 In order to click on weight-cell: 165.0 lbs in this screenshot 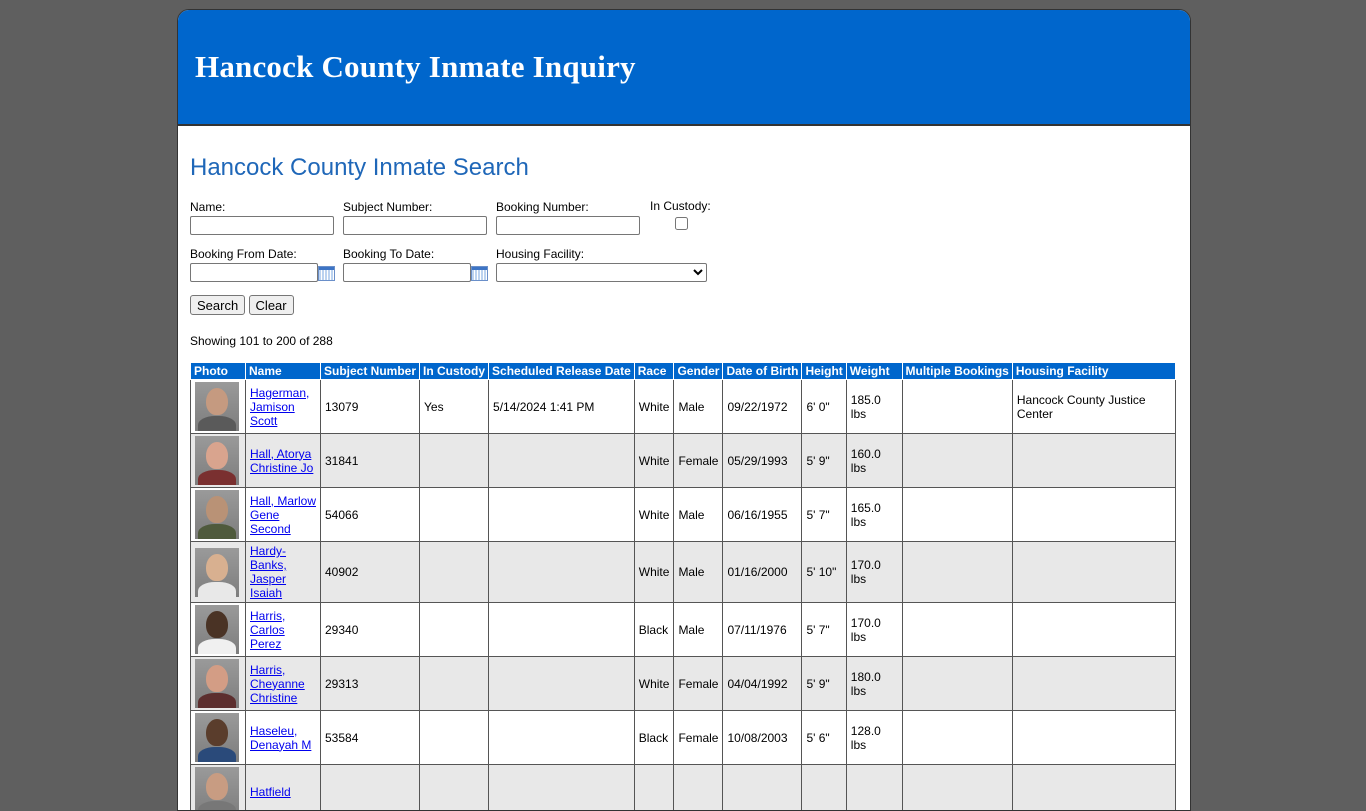, I will do `click(874, 515)`.